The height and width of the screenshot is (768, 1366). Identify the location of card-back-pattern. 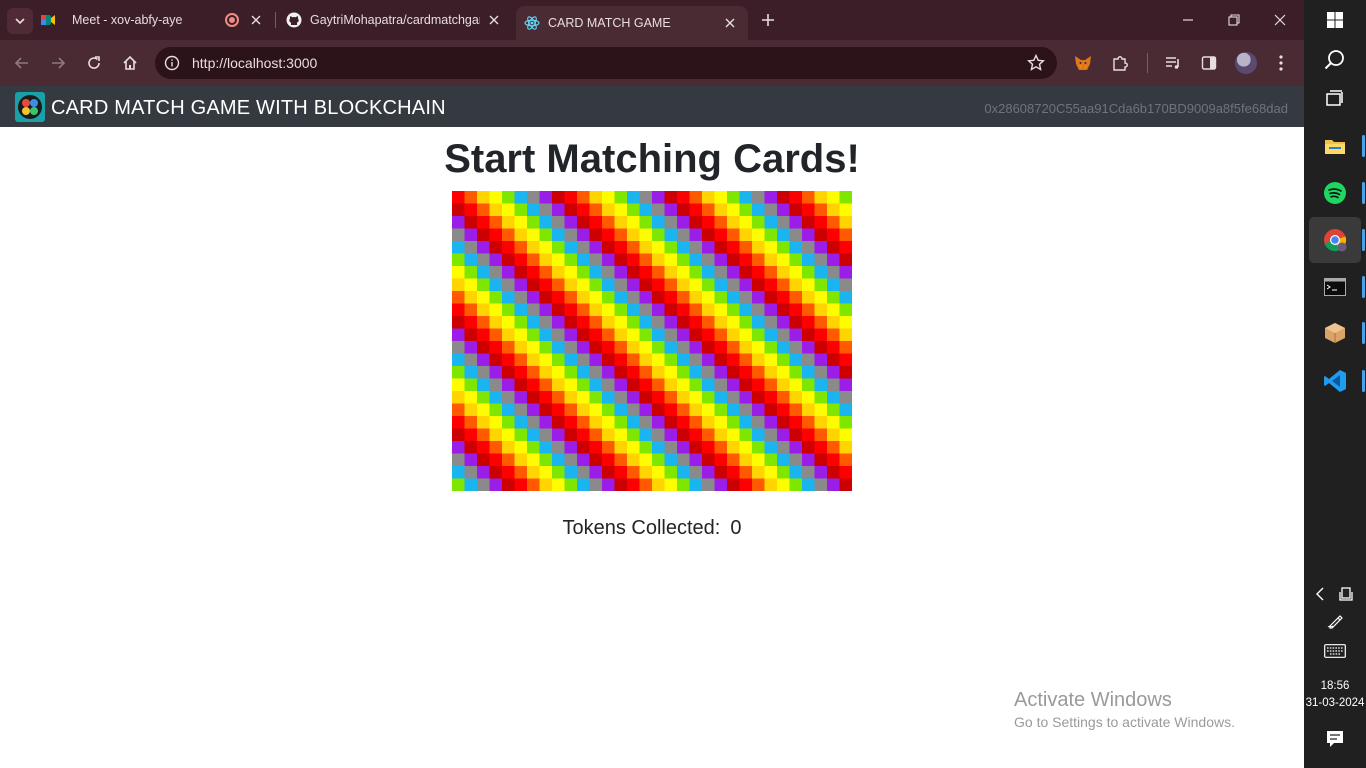
(652, 341).